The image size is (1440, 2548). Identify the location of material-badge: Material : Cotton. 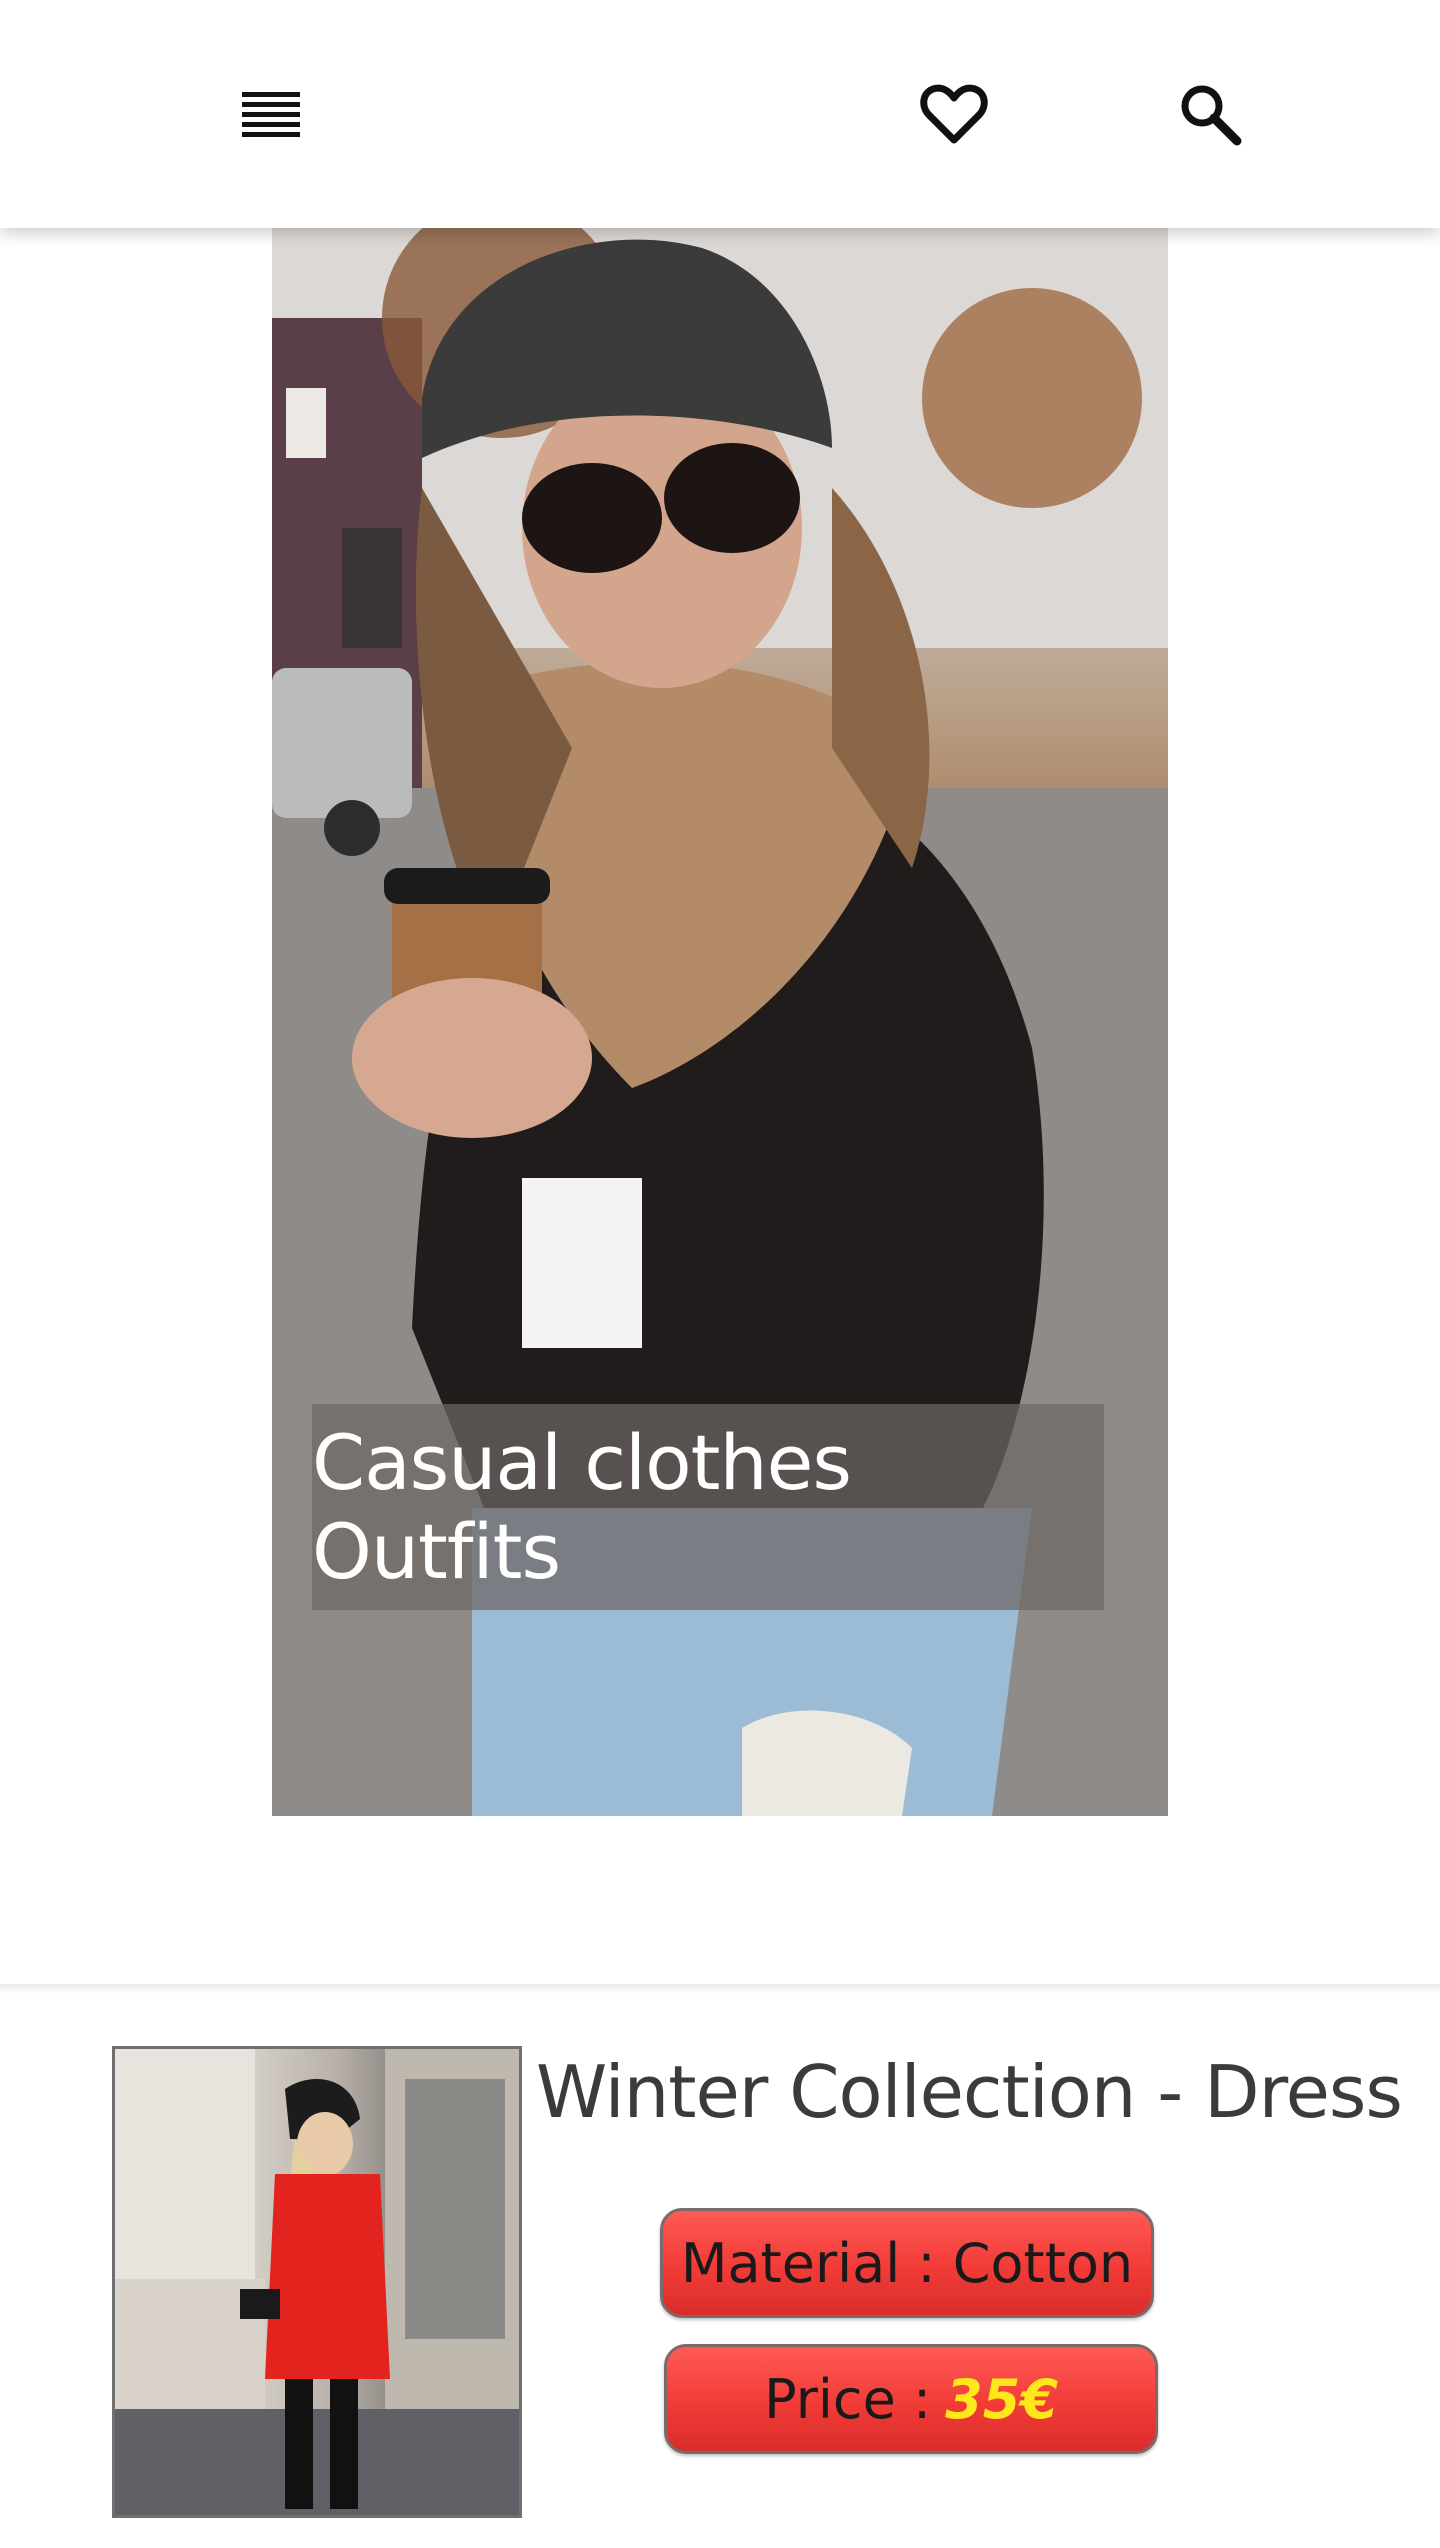
(907, 2263).